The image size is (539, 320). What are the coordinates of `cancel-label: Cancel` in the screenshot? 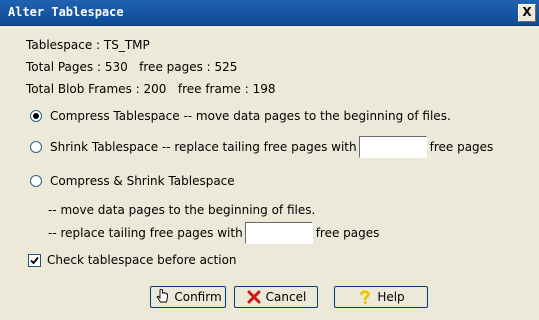 It's located at (286, 297).